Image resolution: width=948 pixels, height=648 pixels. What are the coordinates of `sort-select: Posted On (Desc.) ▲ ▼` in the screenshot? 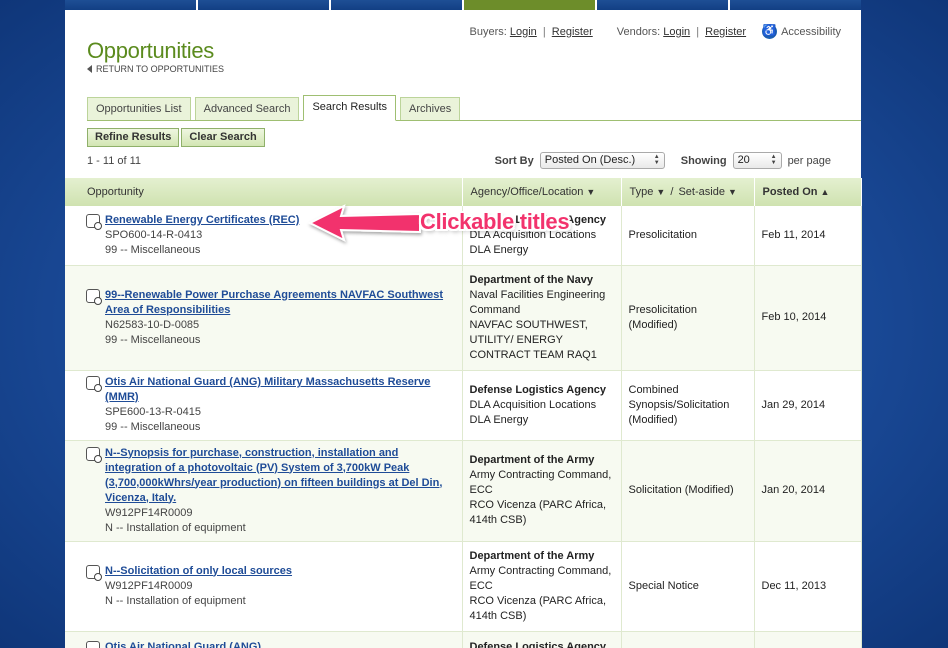 It's located at (602, 160).